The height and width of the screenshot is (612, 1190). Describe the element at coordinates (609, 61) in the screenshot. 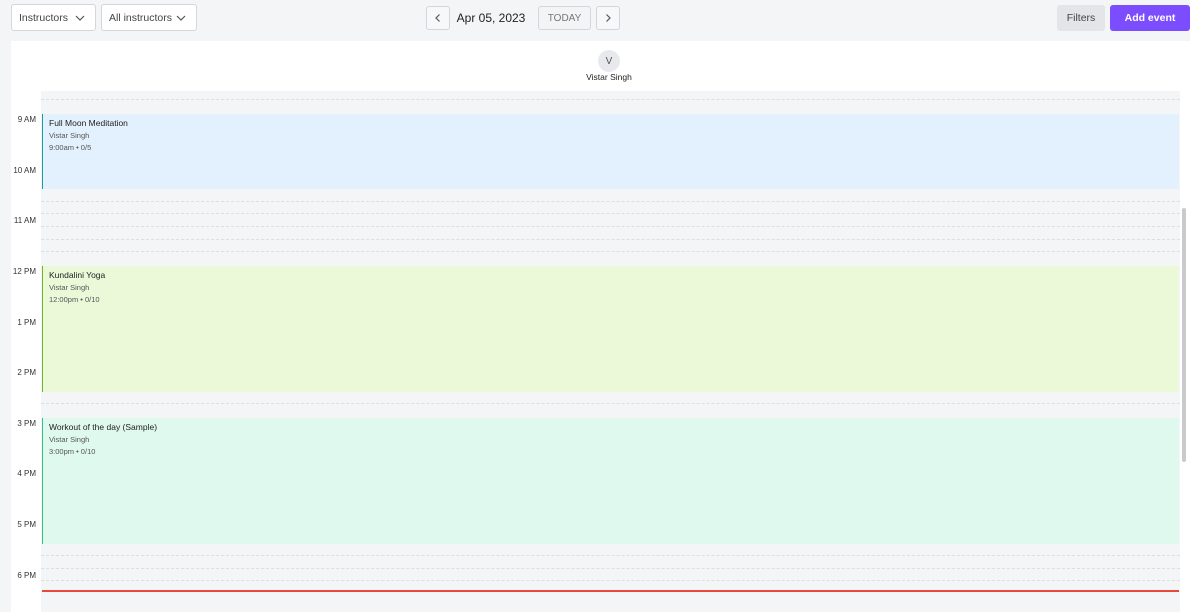

I see `avatar: V` at that location.